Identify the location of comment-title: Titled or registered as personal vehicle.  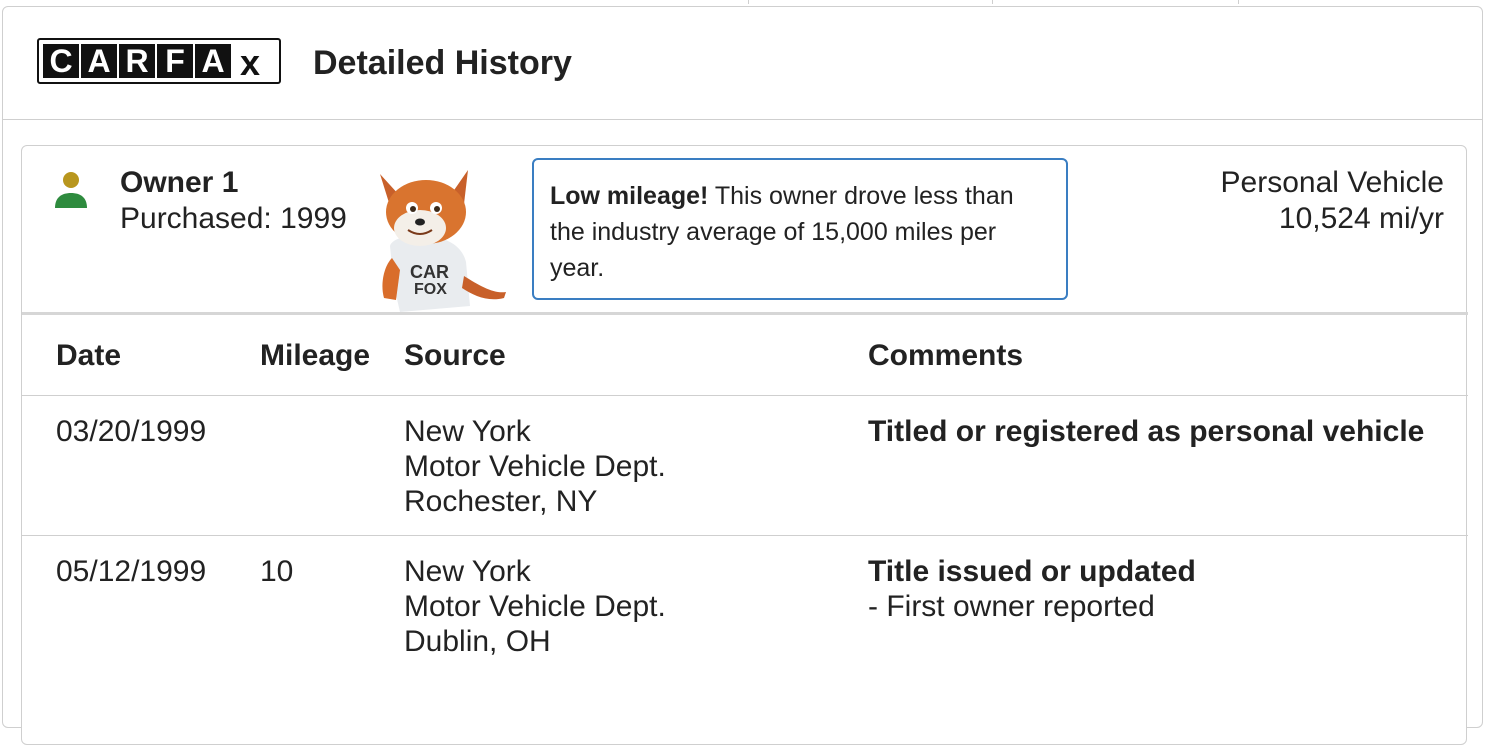
(1146, 431).